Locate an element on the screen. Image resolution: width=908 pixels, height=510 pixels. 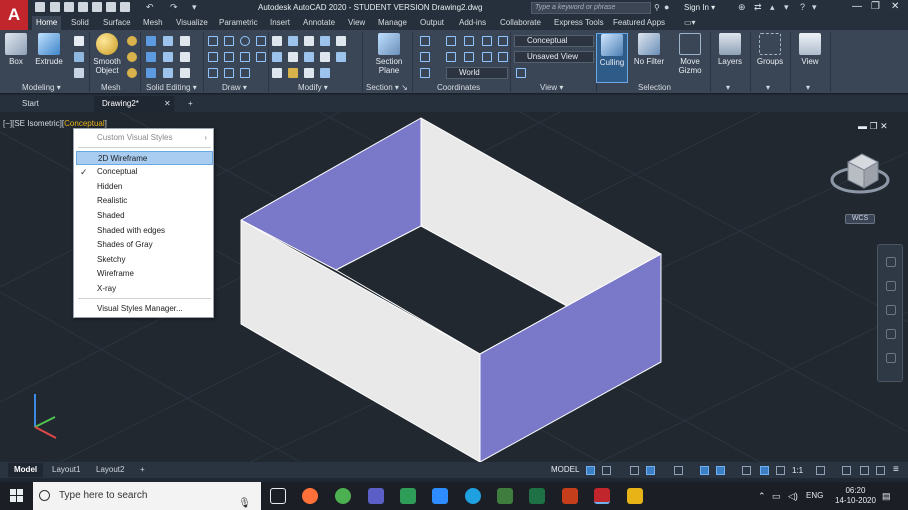
tab-visualize: Visualize is located at coordinates (192, 23).